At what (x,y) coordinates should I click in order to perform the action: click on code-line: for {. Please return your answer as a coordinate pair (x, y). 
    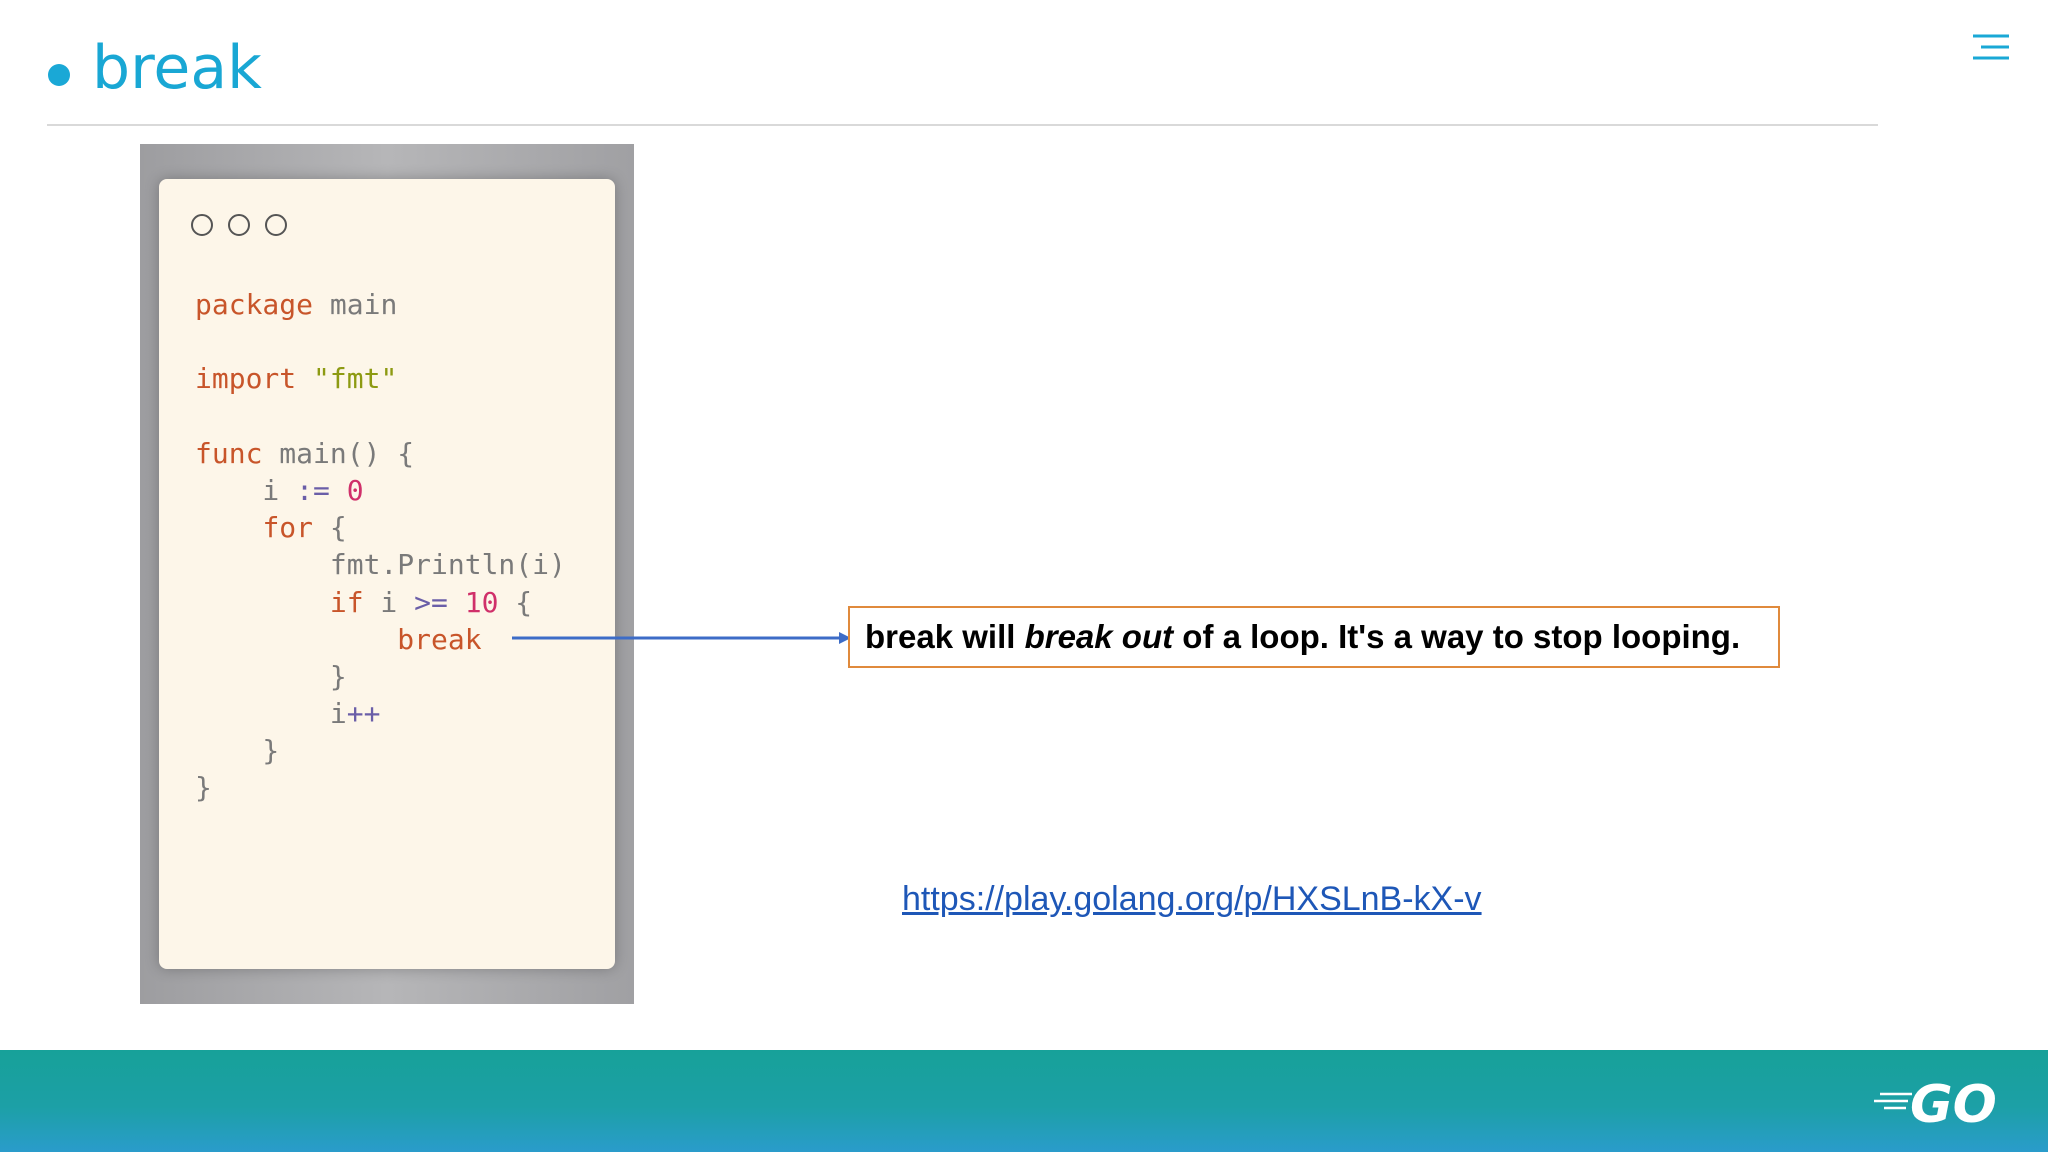
    Looking at the image, I should click on (380, 527).